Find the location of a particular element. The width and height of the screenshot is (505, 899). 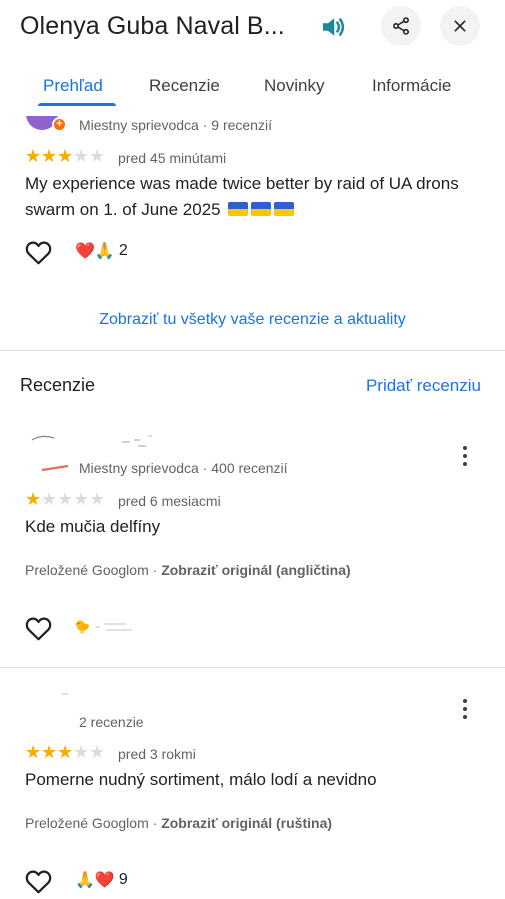

reaction-emojis: 🐤 is located at coordinates (82, 626).